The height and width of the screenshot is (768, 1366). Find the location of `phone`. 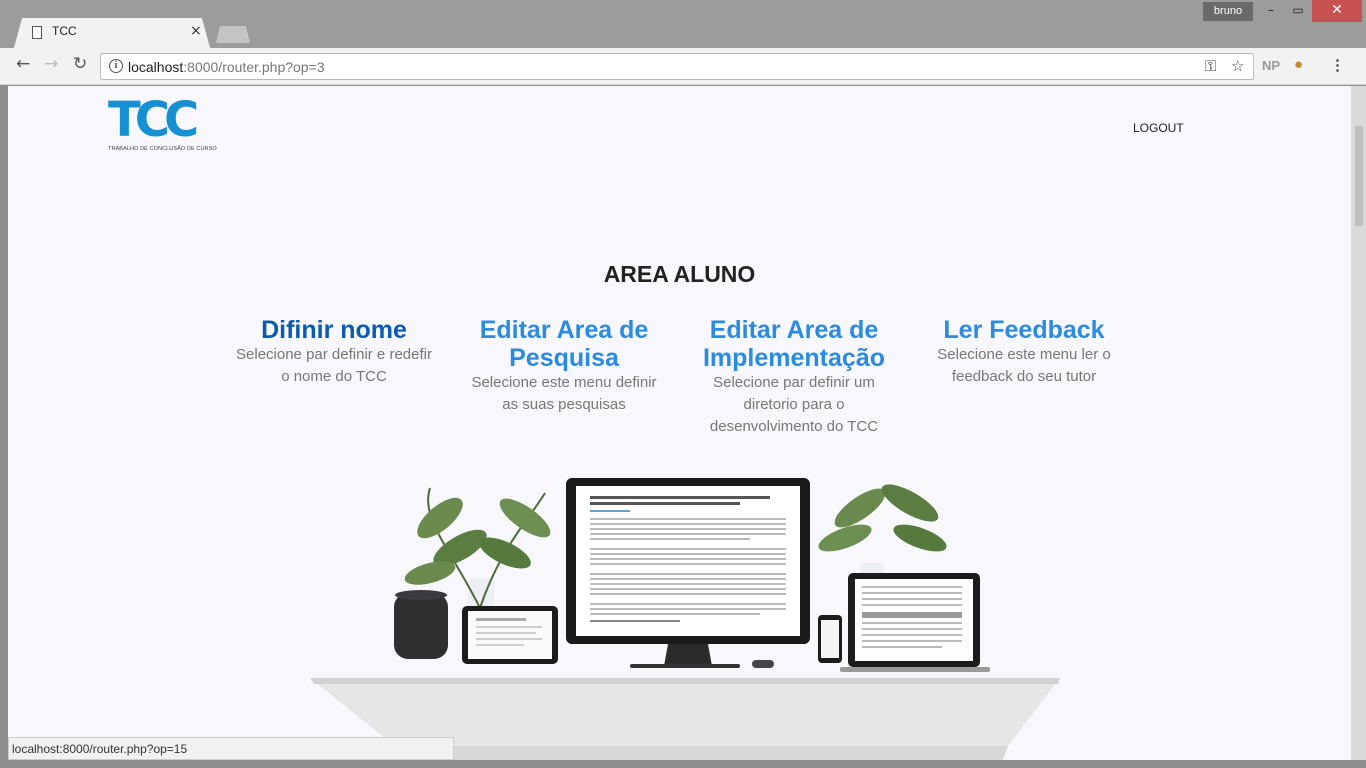

phone is located at coordinates (830, 639).